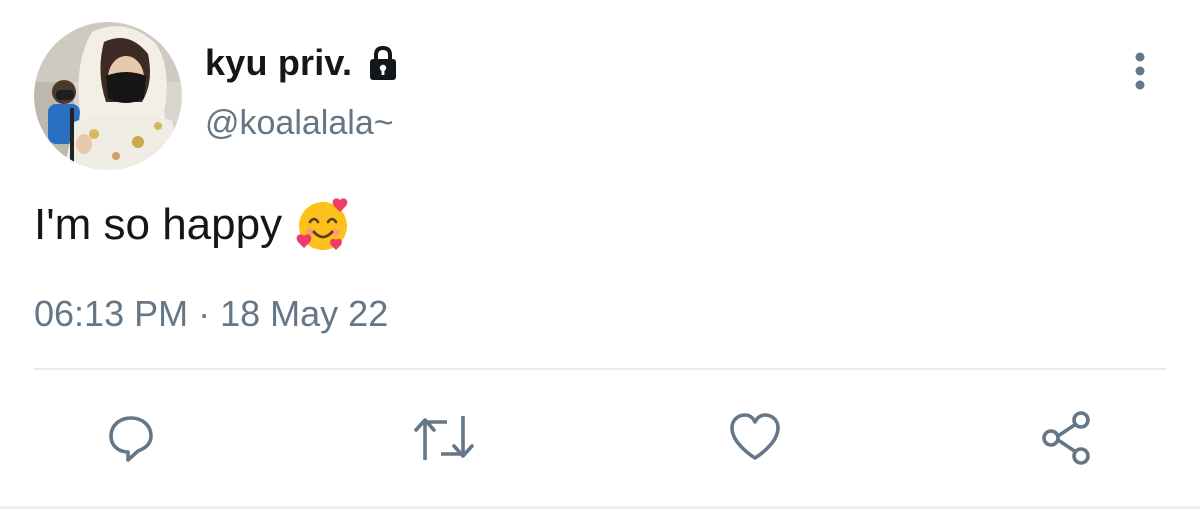 This screenshot has width=1200, height=509. Describe the element at coordinates (600, 369) in the screenshot. I see `divider` at that location.